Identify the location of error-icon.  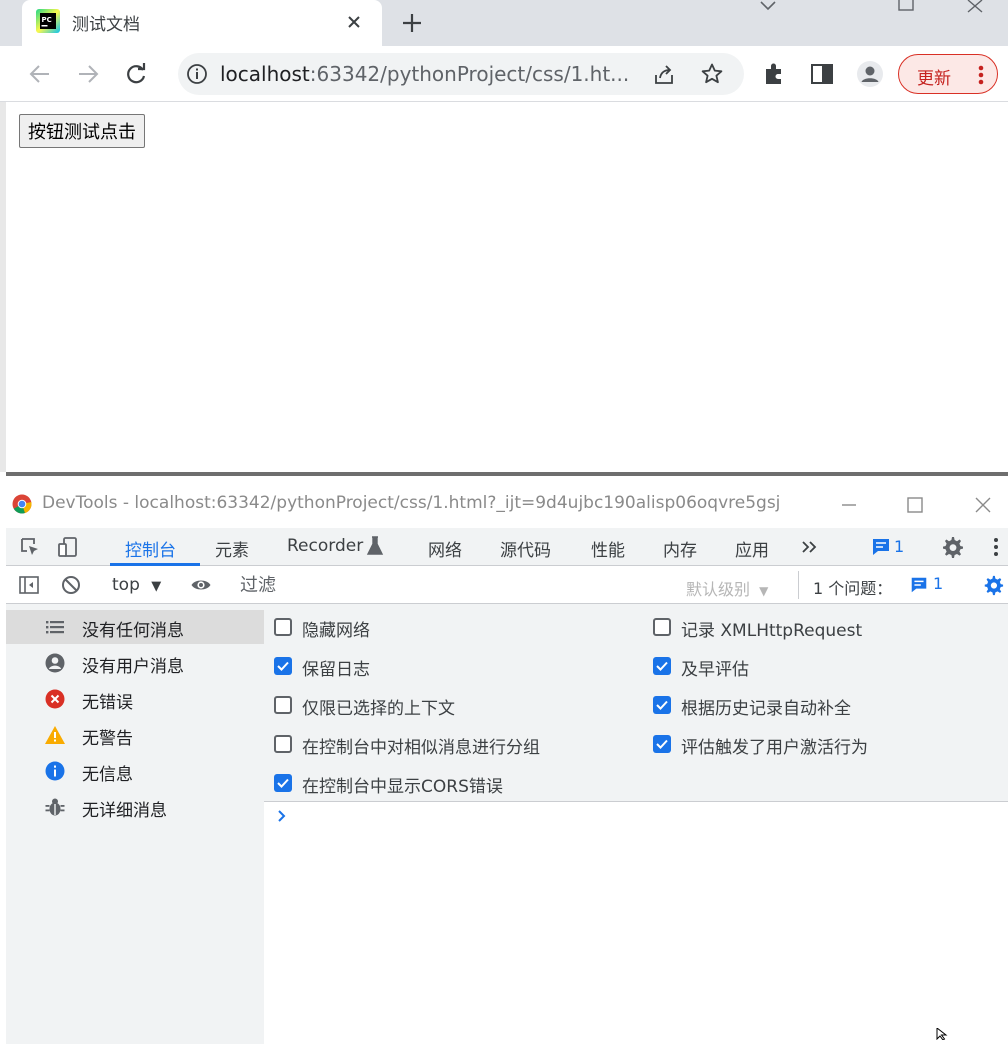
(55, 699).